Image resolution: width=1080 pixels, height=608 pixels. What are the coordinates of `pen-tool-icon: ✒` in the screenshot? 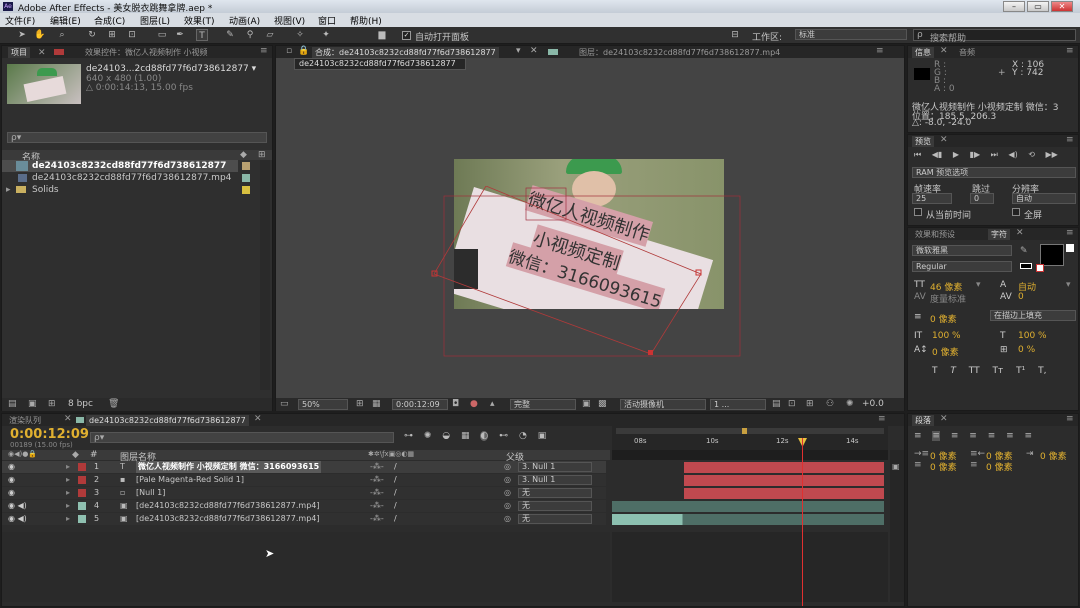 It's located at (180, 35).